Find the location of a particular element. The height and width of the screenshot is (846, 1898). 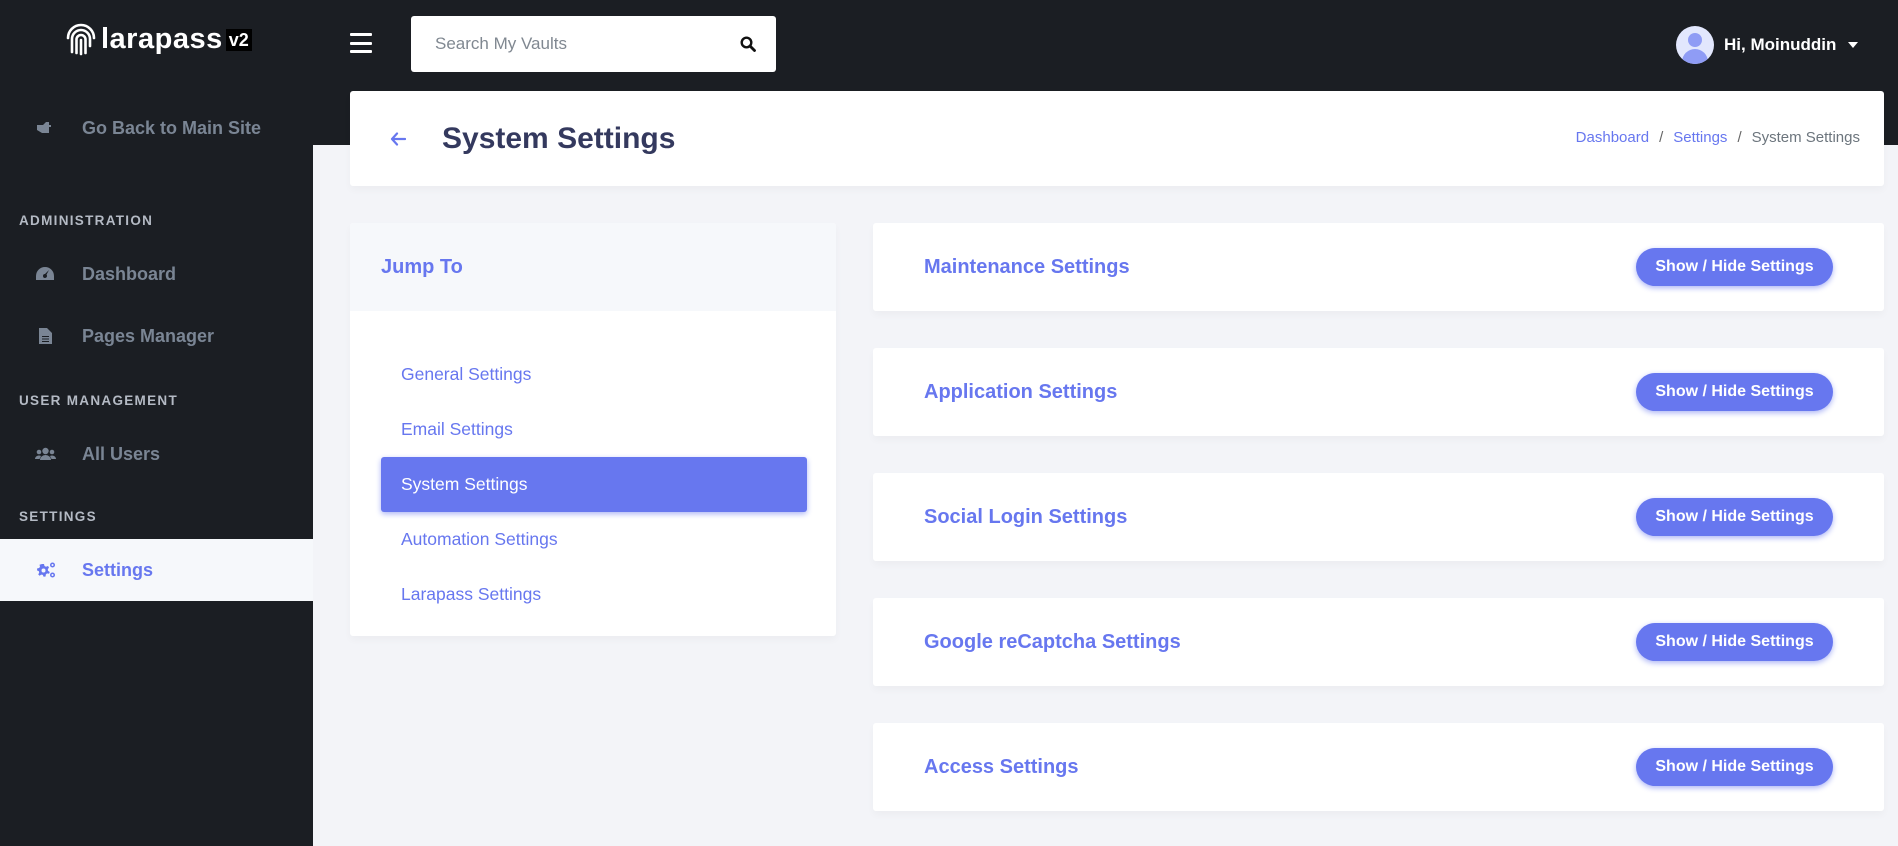

sidebar-heading-settings: Settings is located at coordinates (58, 516).